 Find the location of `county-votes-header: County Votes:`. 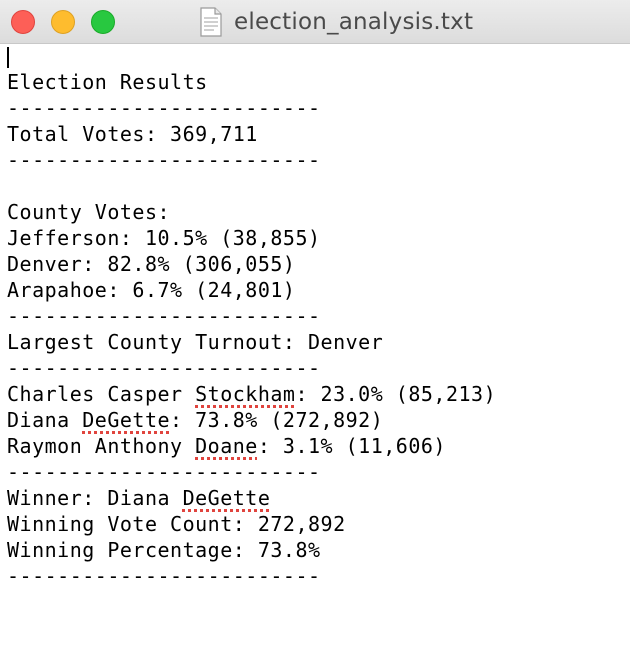

county-votes-header: County Votes: is located at coordinates (89, 212).